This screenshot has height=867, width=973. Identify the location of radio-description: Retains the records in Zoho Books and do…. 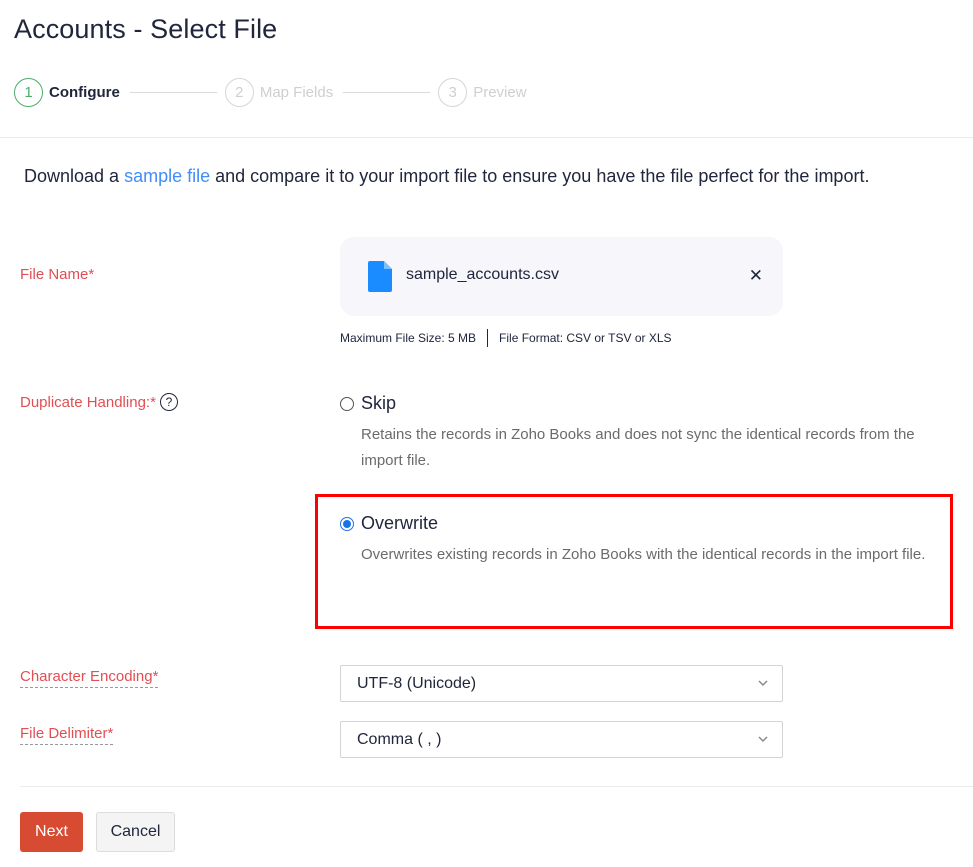
(638, 447).